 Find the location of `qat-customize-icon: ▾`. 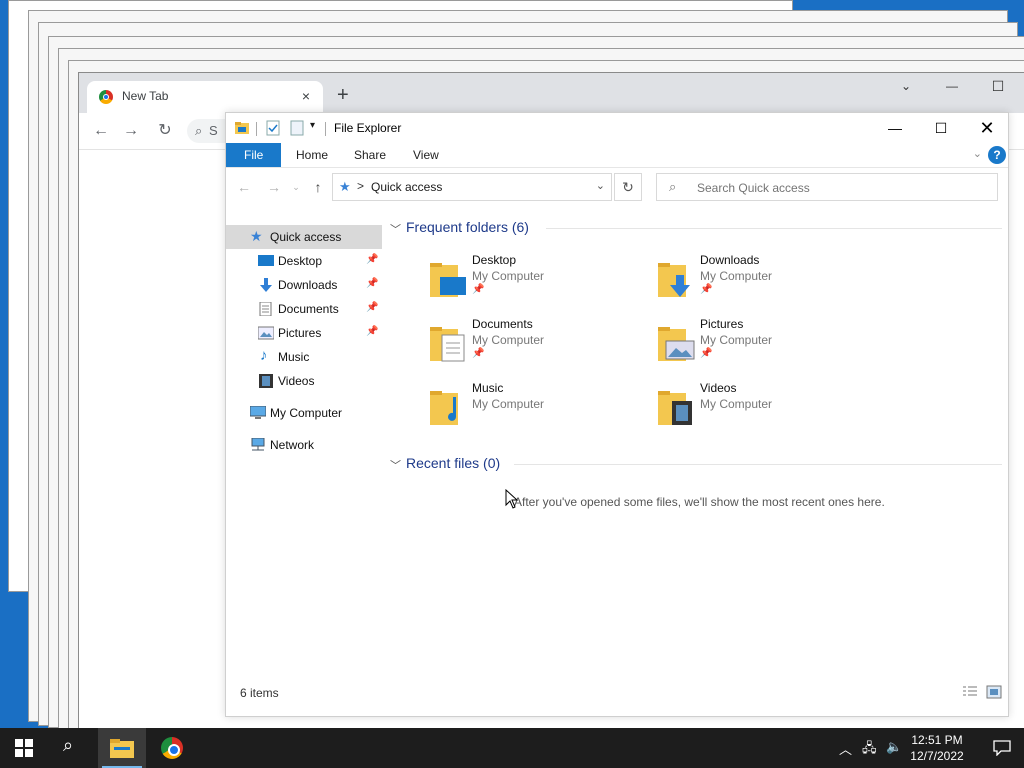

qat-customize-icon: ▾ is located at coordinates (312, 125).